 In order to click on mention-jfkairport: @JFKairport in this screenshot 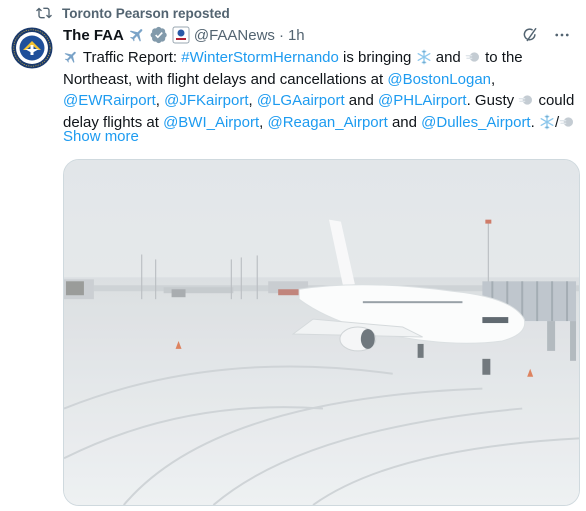, I will do `click(206, 100)`.